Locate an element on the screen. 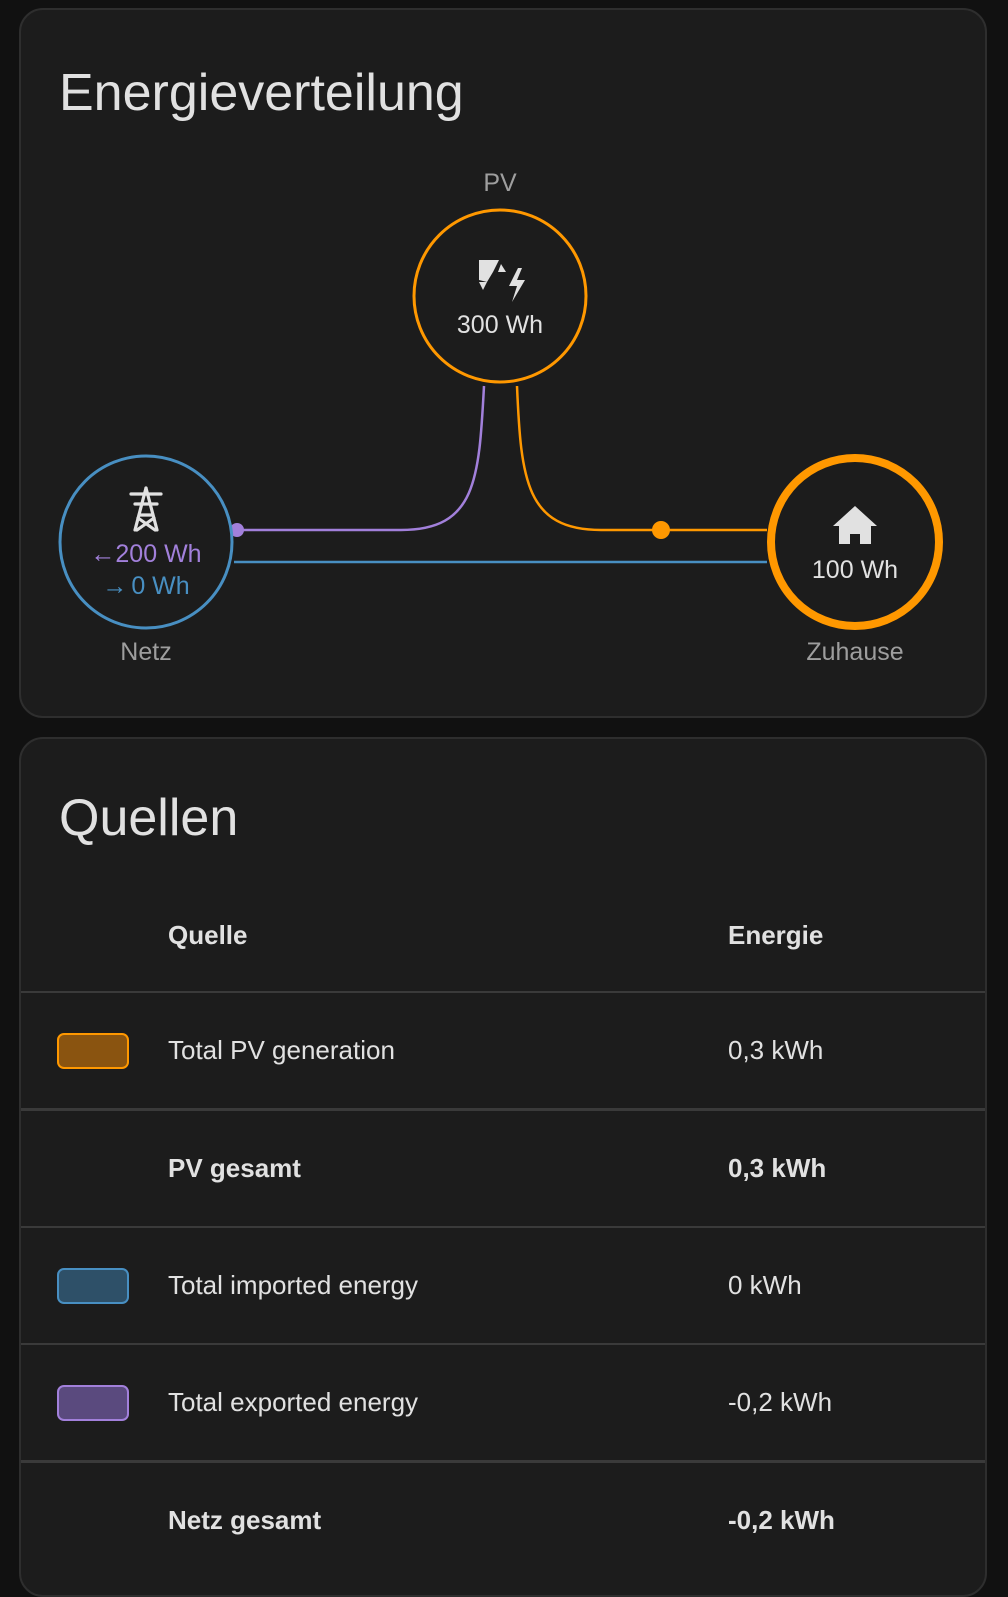  pv-node: PV 300 Wh is located at coordinates (500, 276).